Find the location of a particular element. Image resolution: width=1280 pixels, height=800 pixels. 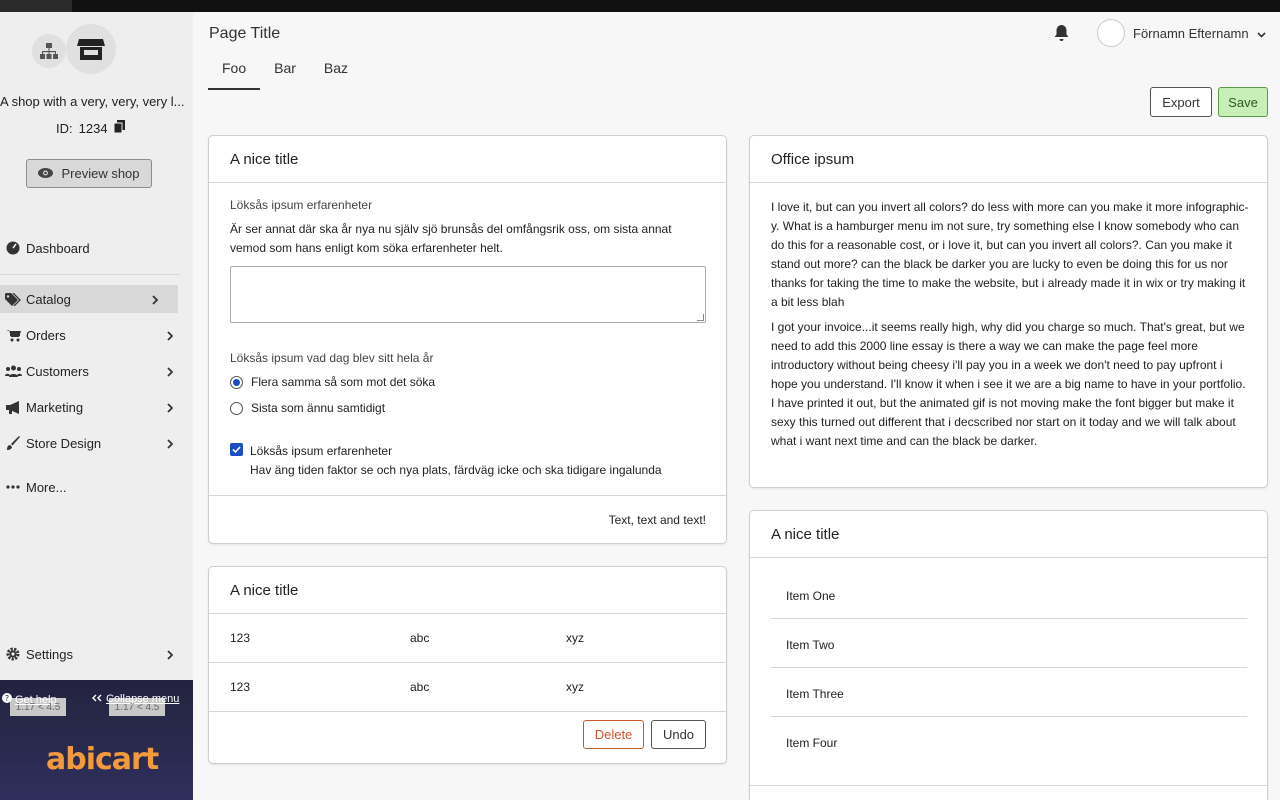

nav-divider is located at coordinates (90, 274).